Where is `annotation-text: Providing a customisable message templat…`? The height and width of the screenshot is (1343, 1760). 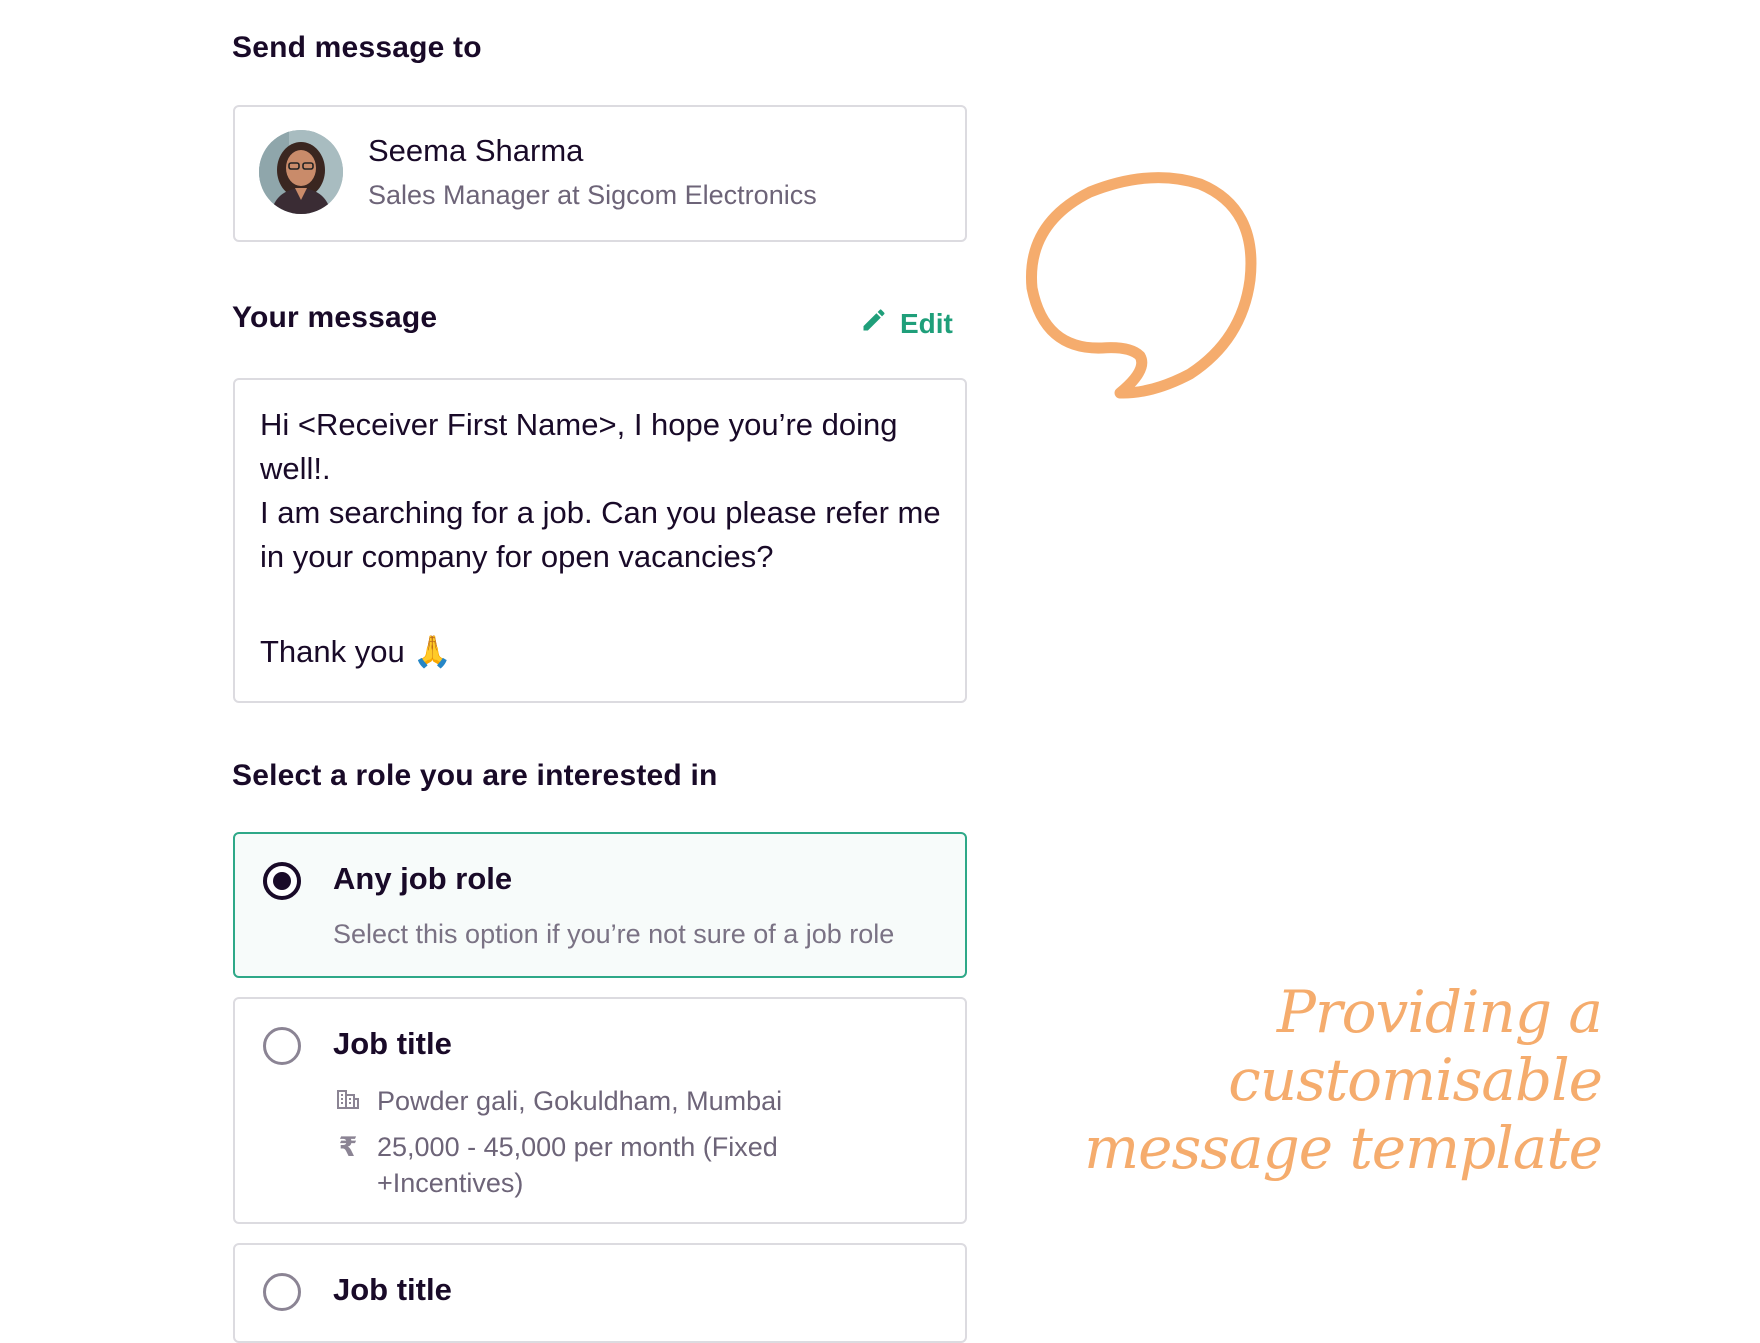
annotation-text: Providing a customisable message templat… is located at coordinates (1343, 1080).